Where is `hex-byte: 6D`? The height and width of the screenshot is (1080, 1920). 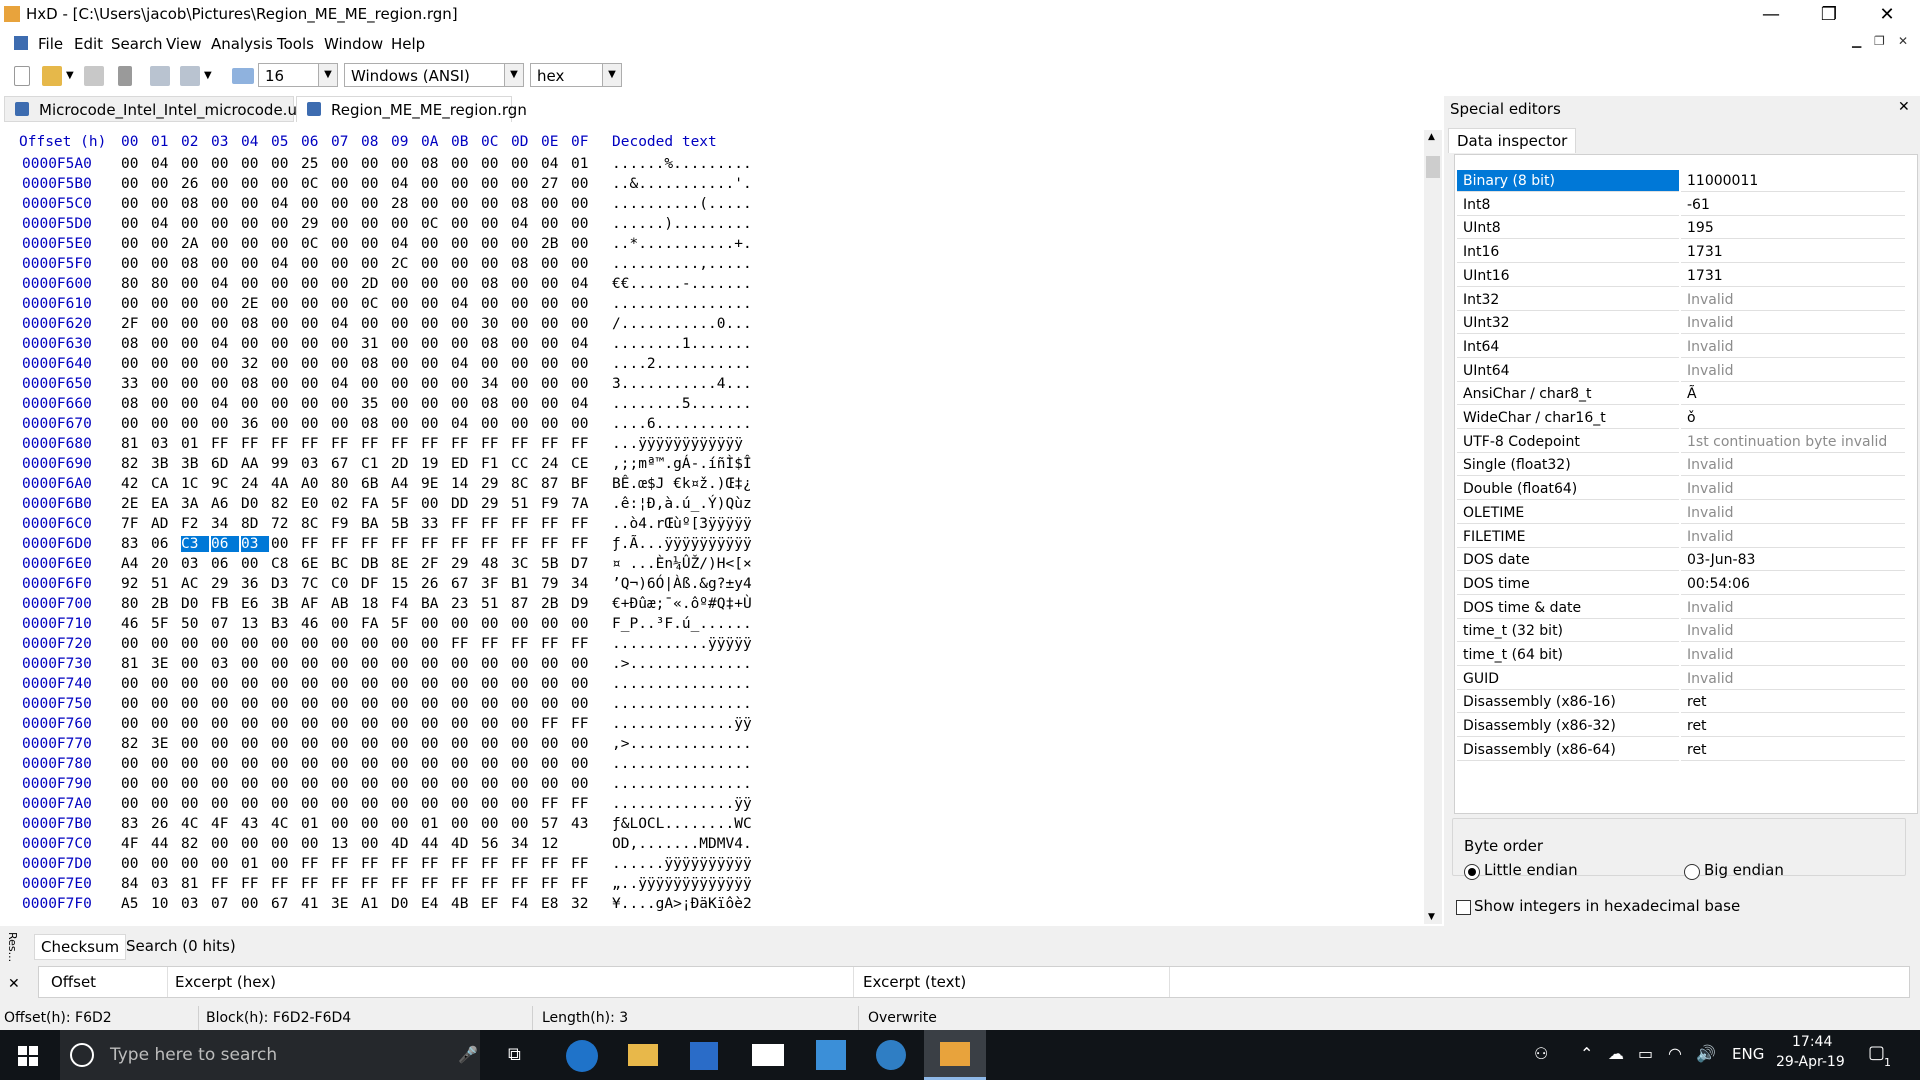 hex-byte: 6D is located at coordinates (224, 464).